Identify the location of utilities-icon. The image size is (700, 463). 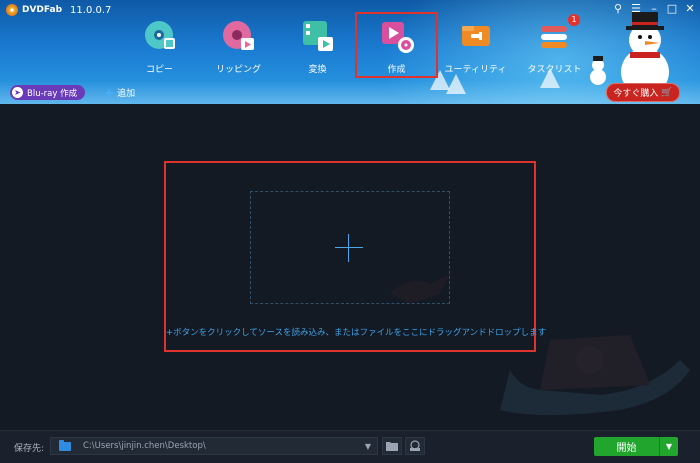
(475, 36).